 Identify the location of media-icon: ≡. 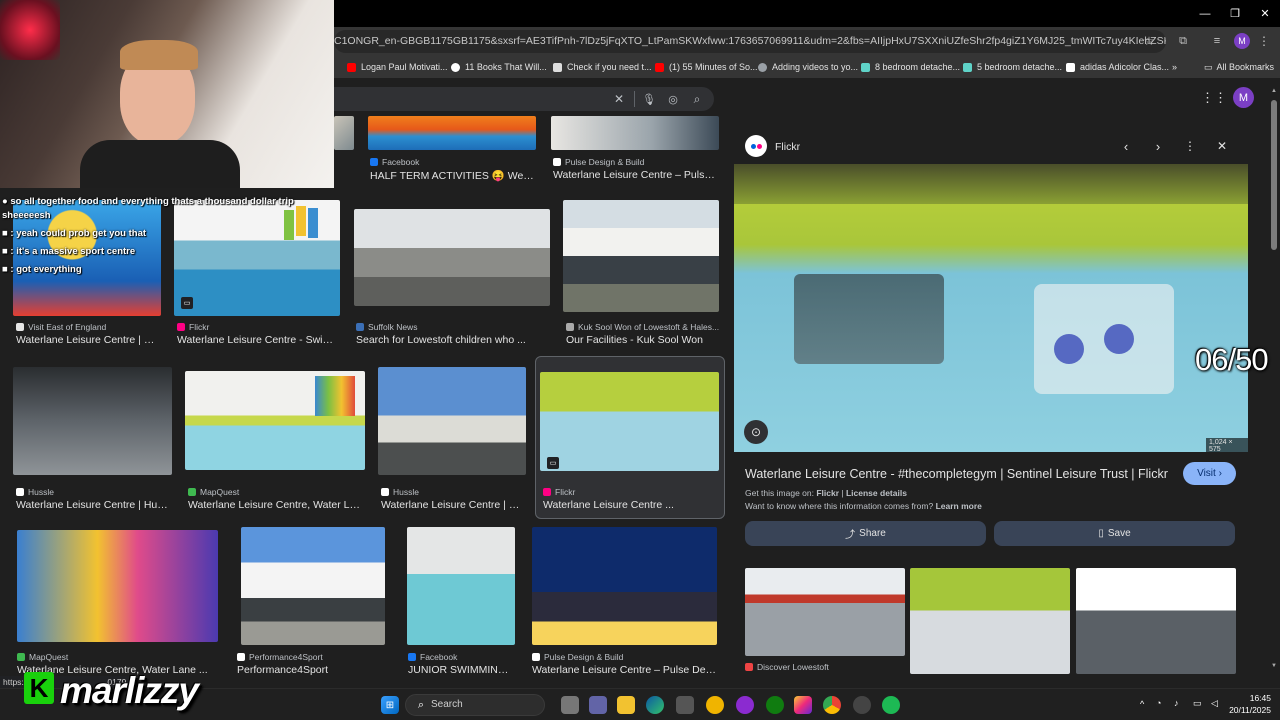
(1217, 41).